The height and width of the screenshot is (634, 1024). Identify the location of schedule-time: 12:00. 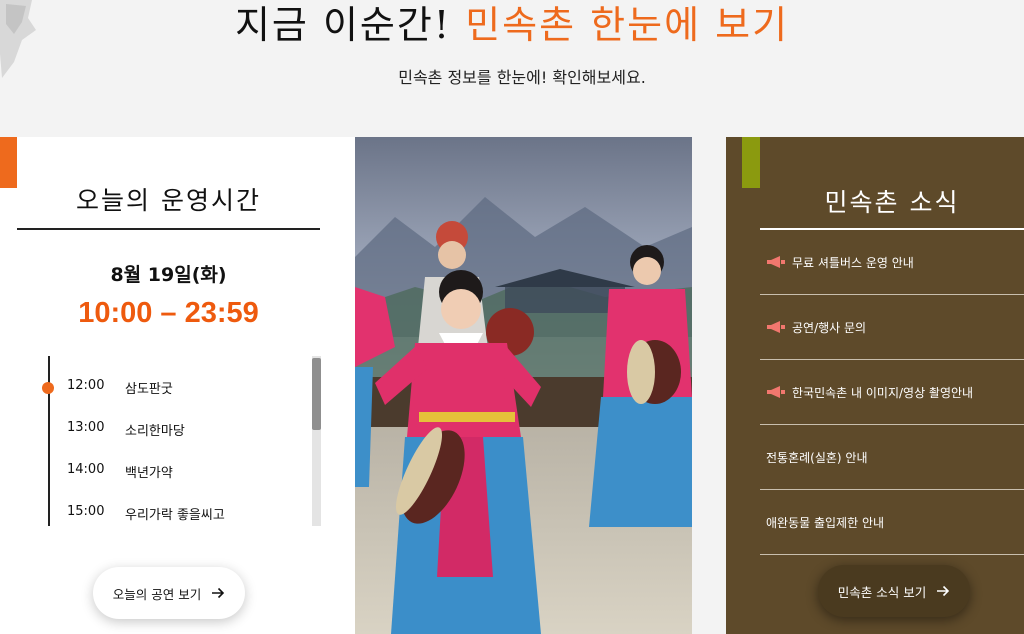
(86, 385).